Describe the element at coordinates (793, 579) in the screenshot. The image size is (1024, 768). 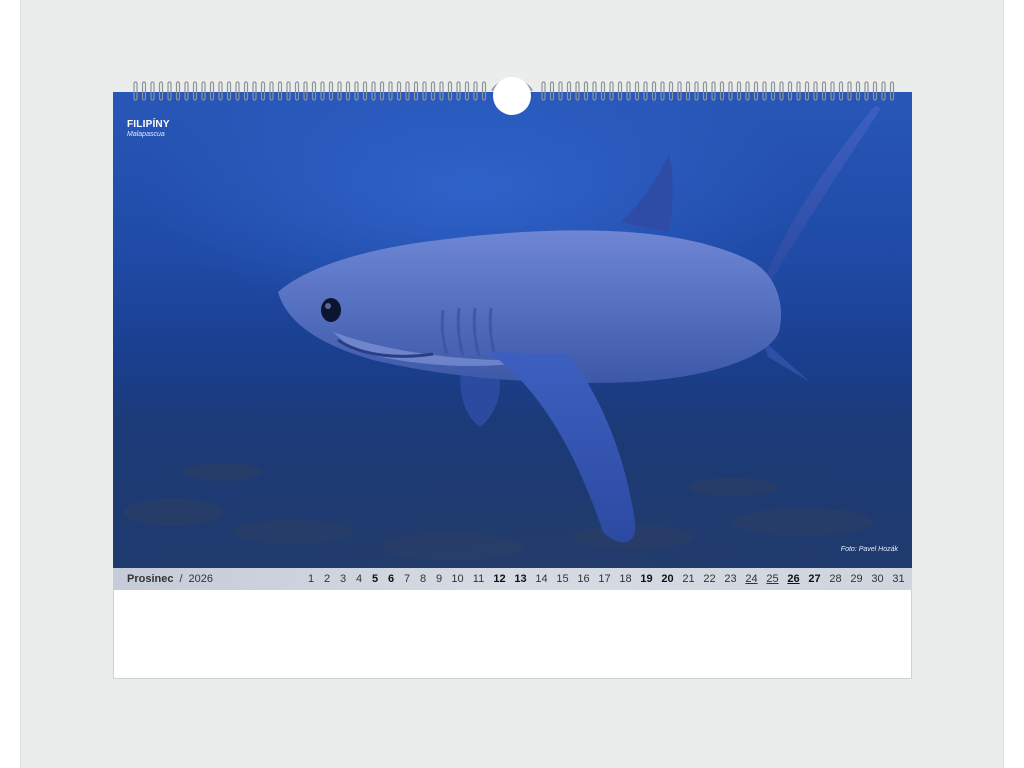
I see `day-26: 26` at that location.